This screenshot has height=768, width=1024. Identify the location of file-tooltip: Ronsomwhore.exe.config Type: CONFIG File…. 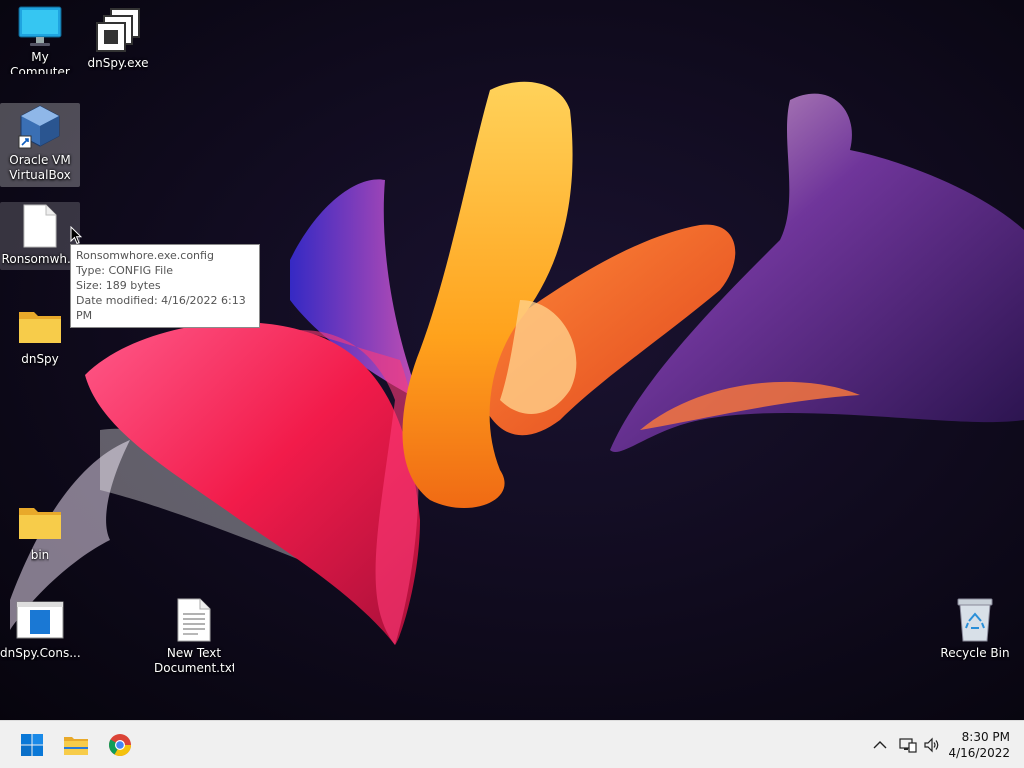
(165, 286).